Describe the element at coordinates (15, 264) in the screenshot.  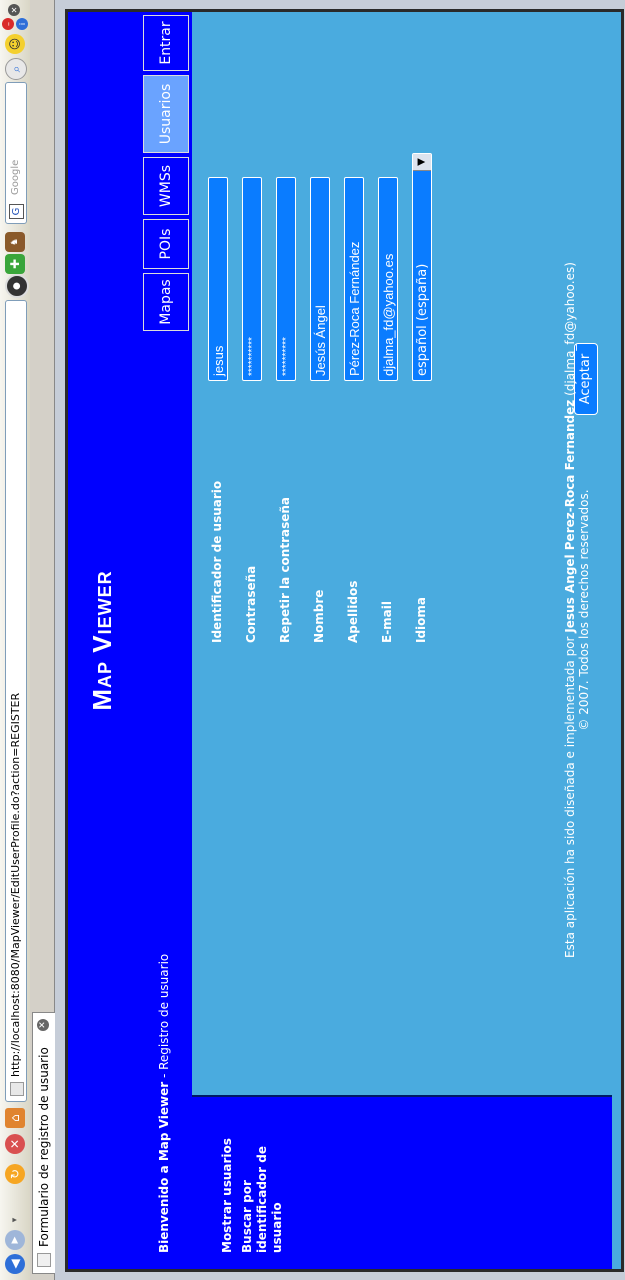
I see `addon-puzzle-icon: ✚` at that location.